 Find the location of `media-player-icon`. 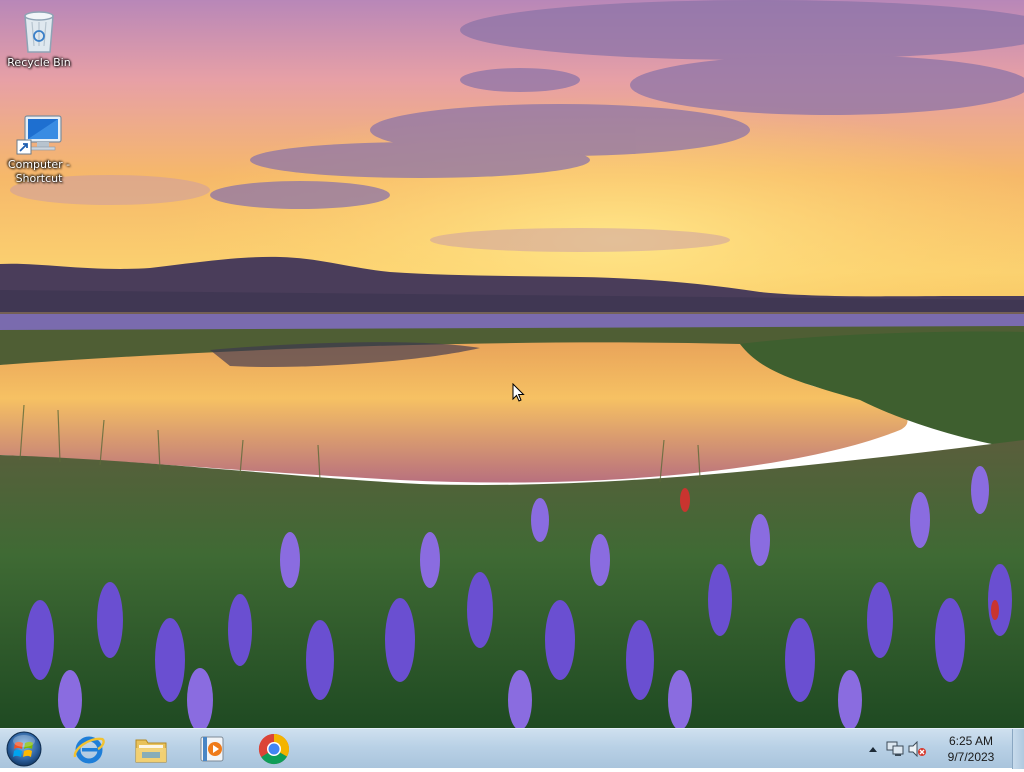

media-player-icon is located at coordinates (212, 749).